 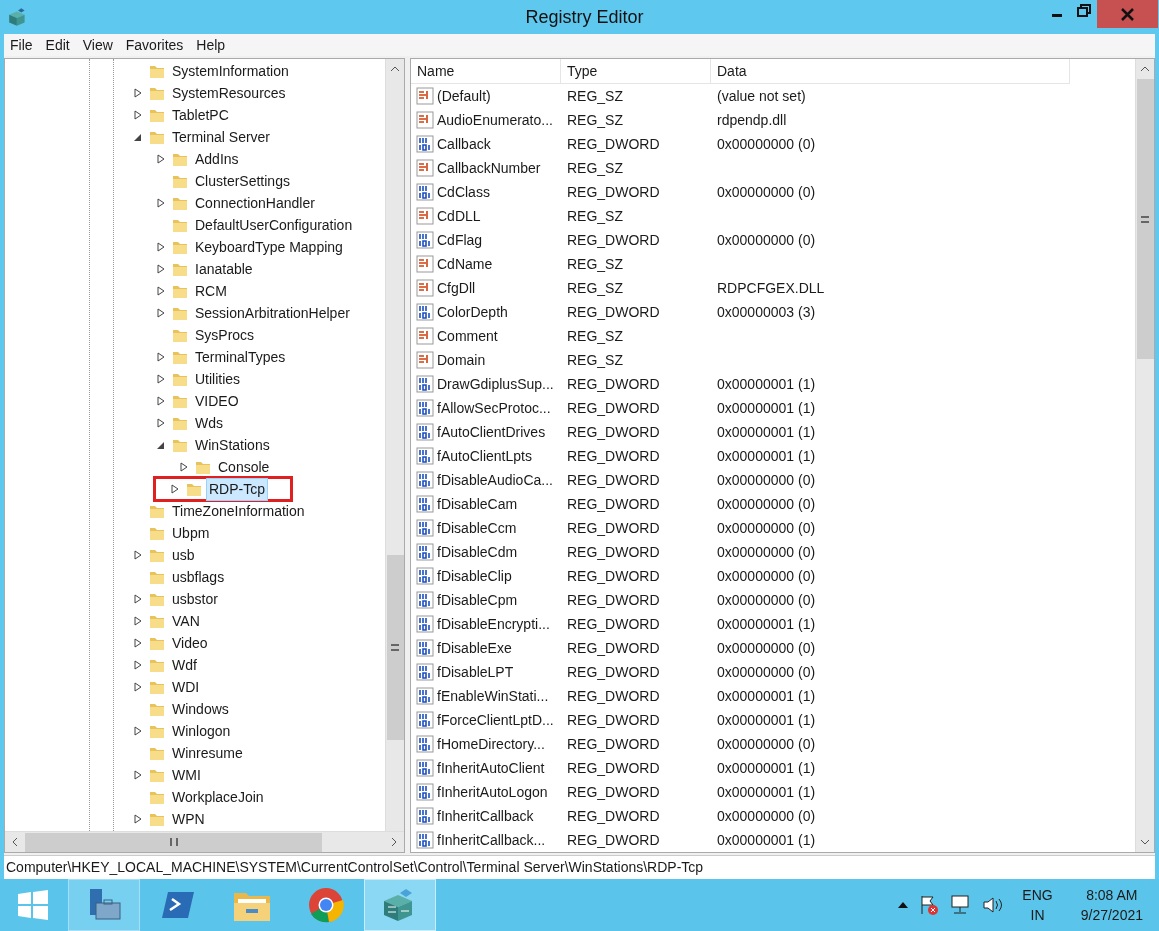 What do you see at coordinates (584, 17) in the screenshot?
I see `window-title: Registry Editor` at bounding box center [584, 17].